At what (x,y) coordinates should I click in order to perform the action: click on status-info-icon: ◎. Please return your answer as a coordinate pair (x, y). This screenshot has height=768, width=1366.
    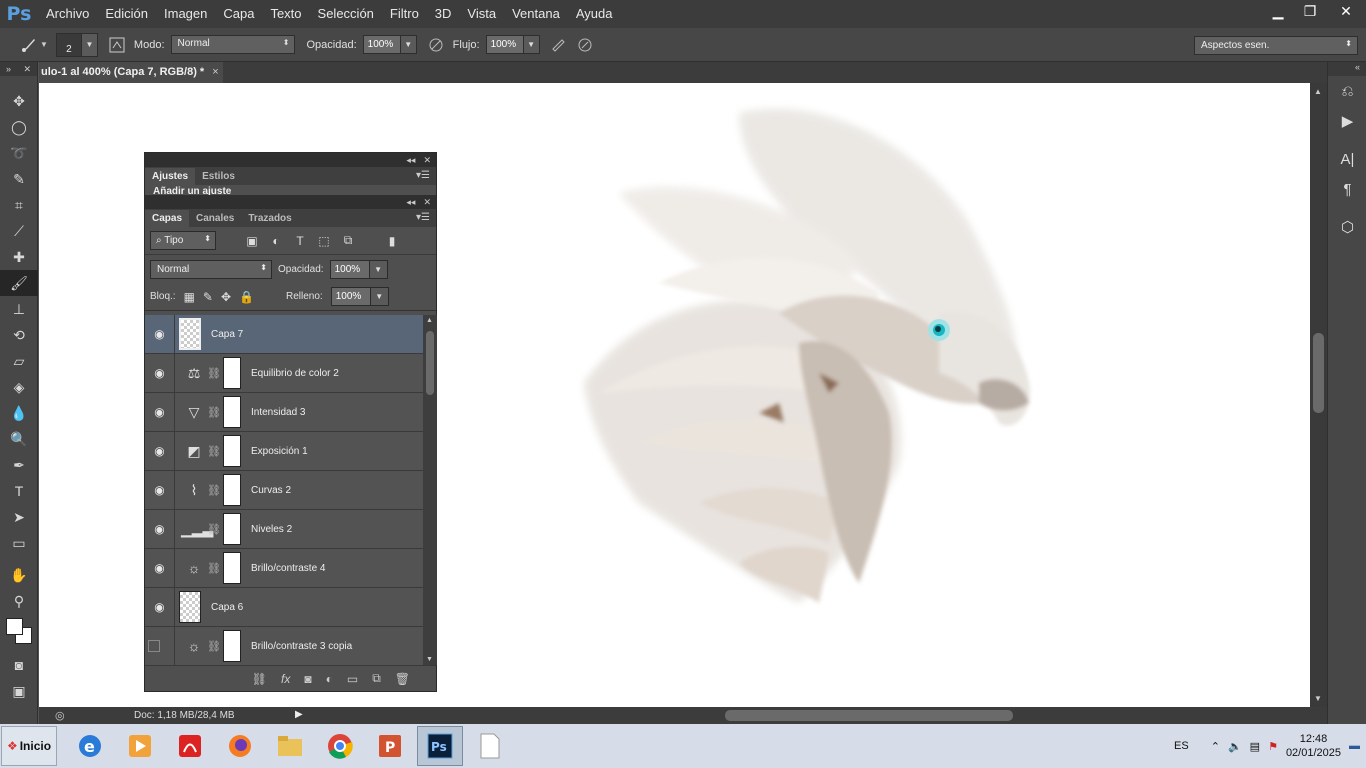
    Looking at the image, I should click on (60, 715).